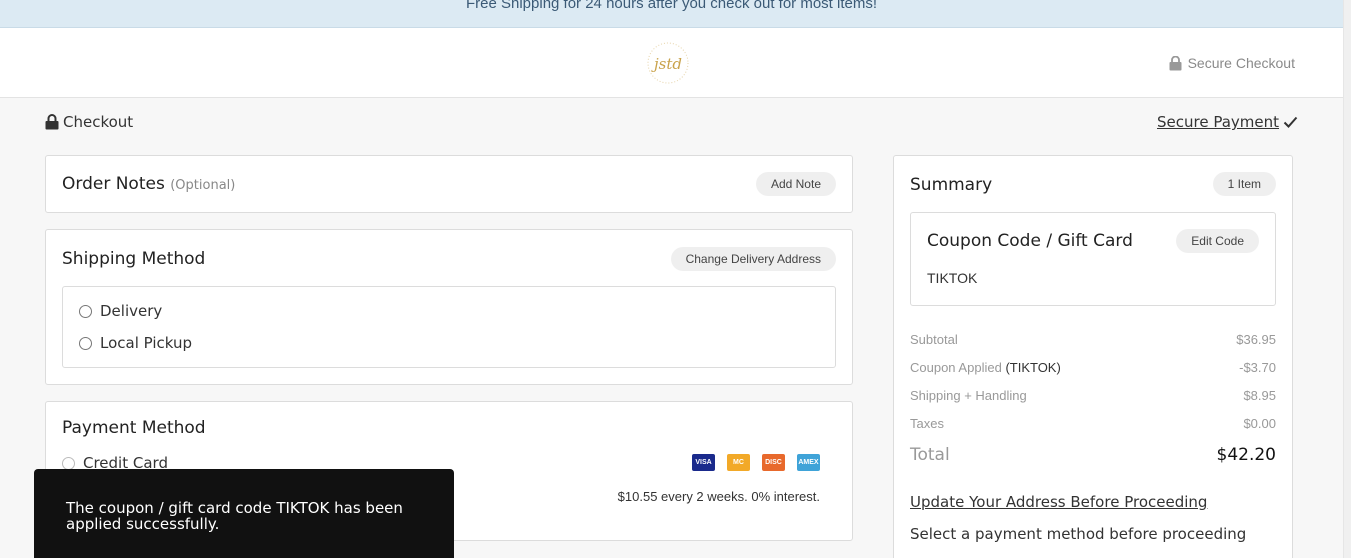 The width and height of the screenshot is (1351, 558). I want to click on visa-icon: VISA, so click(703, 462).